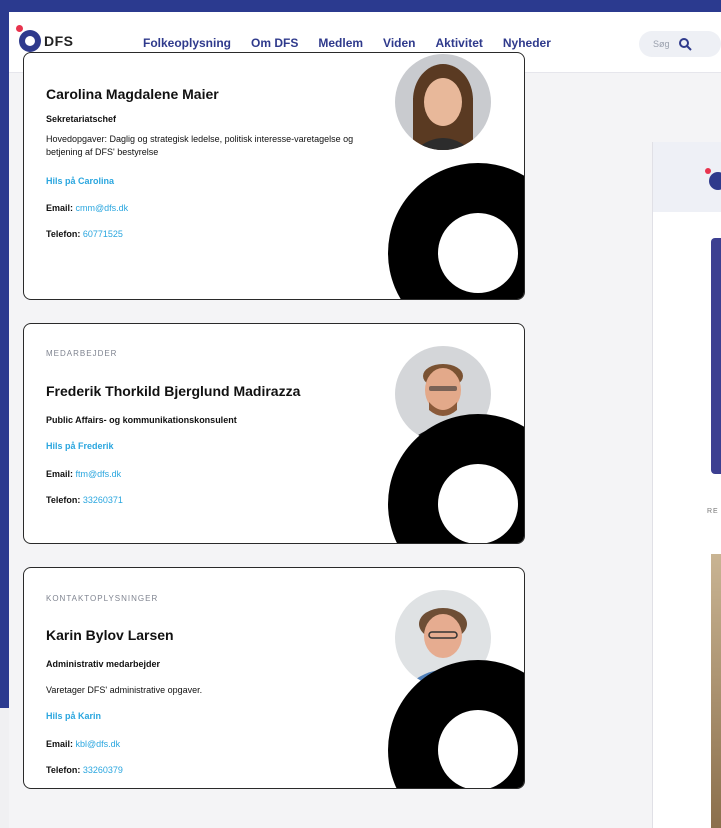 This screenshot has height=828, width=721. What do you see at coordinates (102, 208) in the screenshot?
I see `email-link: cmm@dfs.dk` at bounding box center [102, 208].